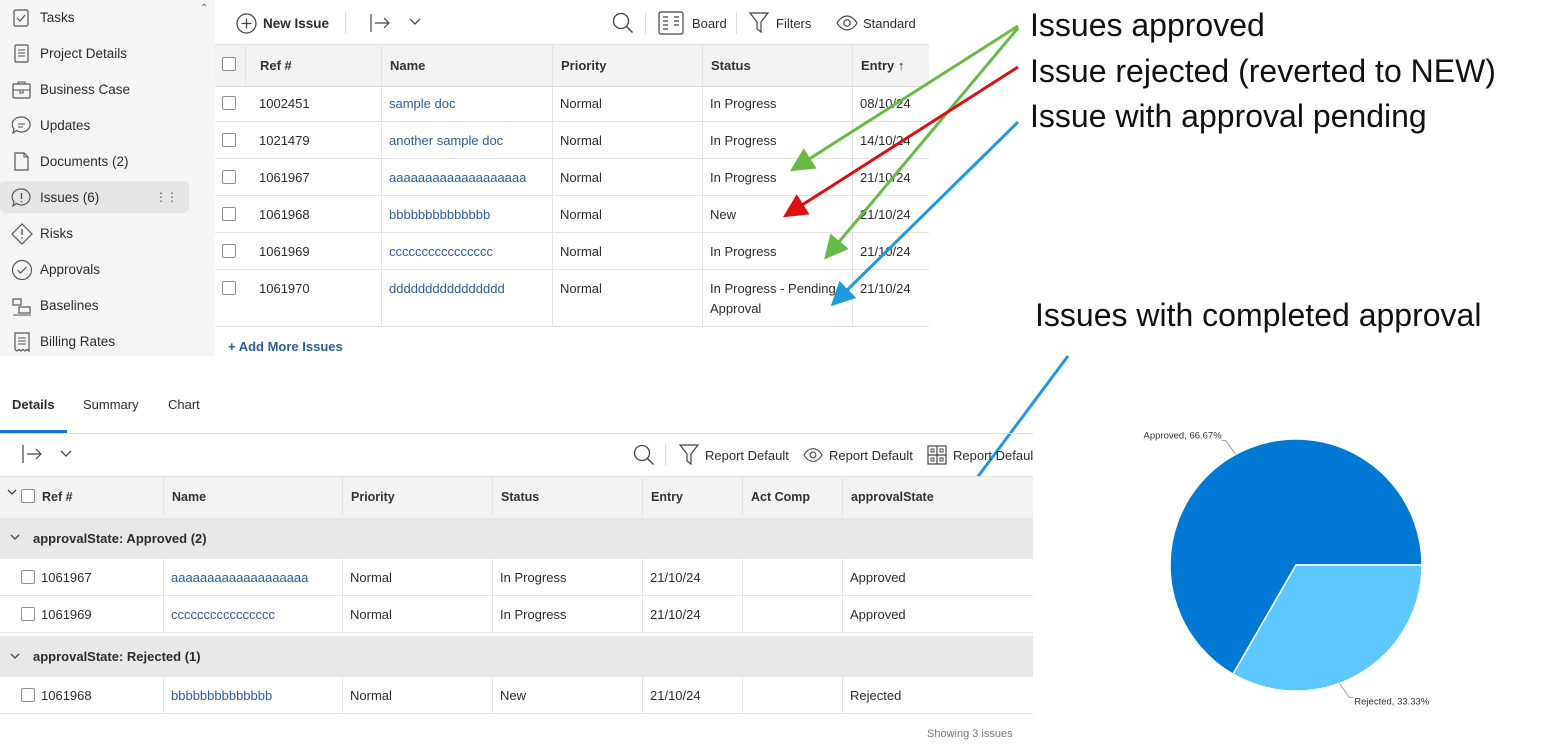 The image size is (1552, 753). Describe the element at coordinates (28, 496) in the screenshot. I see `select-all-checkbox` at that location.